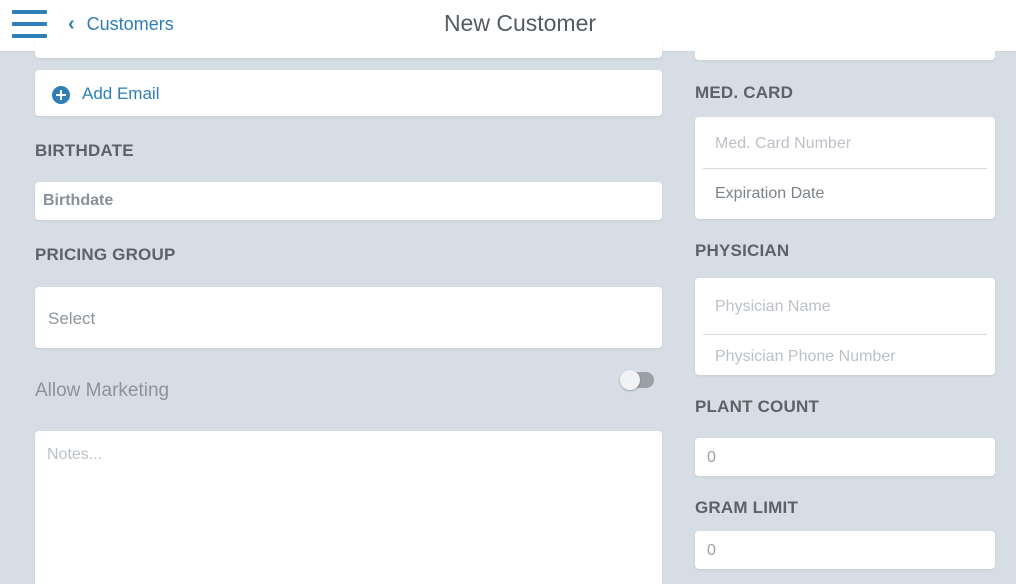  What do you see at coordinates (770, 193) in the screenshot?
I see `expiration-date-label: Expiration Date` at bounding box center [770, 193].